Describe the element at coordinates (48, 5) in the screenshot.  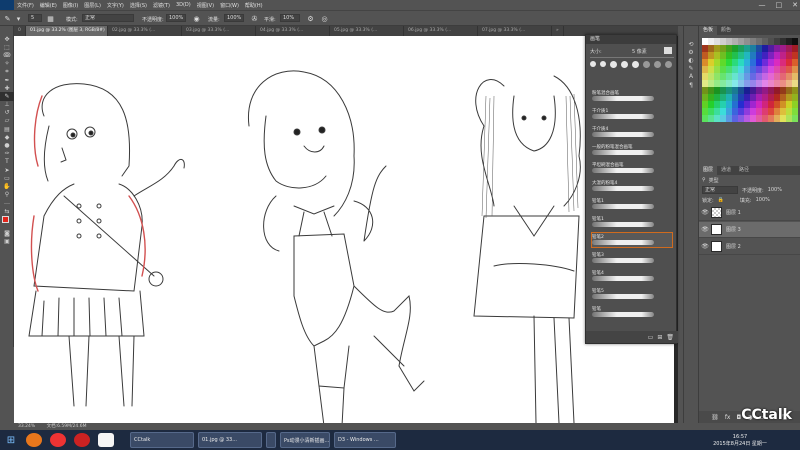
I see `menu-edit: 编辑(E)` at that location.